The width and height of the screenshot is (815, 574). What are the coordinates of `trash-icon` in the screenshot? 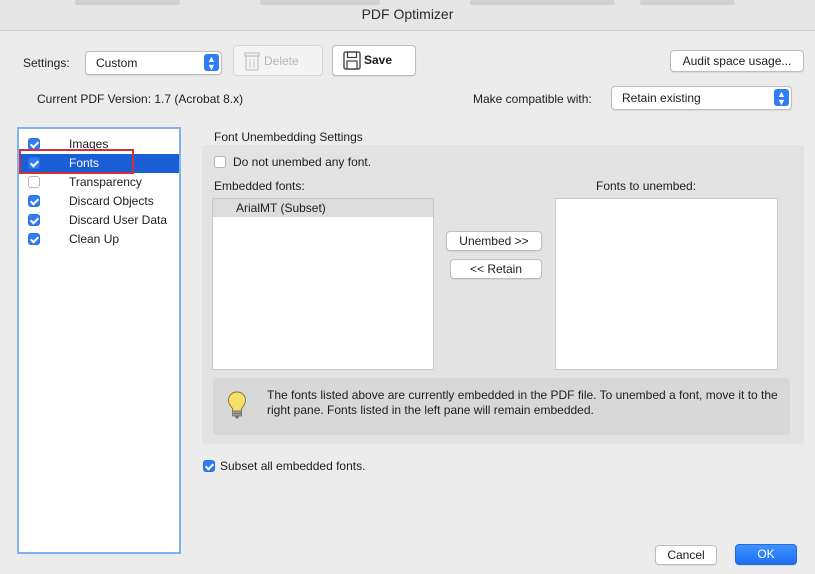 It's located at (252, 61).